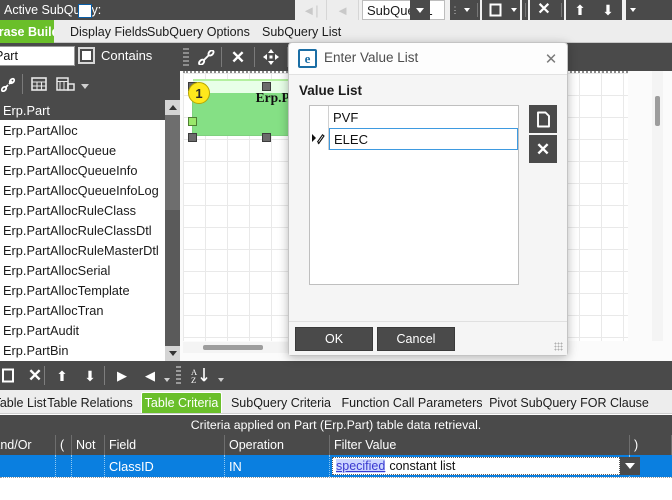  What do you see at coordinates (192, 121) in the screenshot?
I see `resize-handle-ml` at bounding box center [192, 121].